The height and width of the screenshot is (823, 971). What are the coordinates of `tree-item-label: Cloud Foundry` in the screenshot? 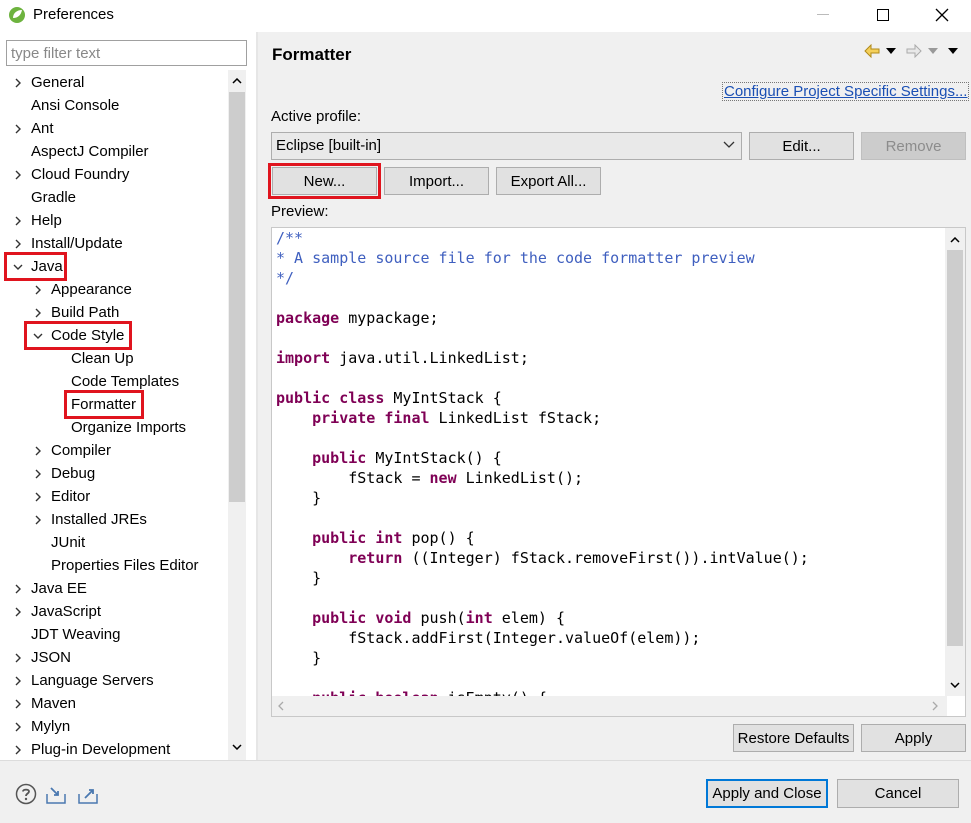 It's located at (80, 174).